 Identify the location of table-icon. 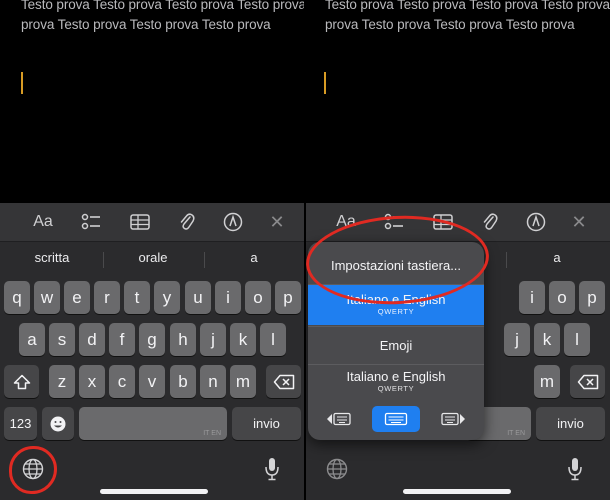
(140, 222).